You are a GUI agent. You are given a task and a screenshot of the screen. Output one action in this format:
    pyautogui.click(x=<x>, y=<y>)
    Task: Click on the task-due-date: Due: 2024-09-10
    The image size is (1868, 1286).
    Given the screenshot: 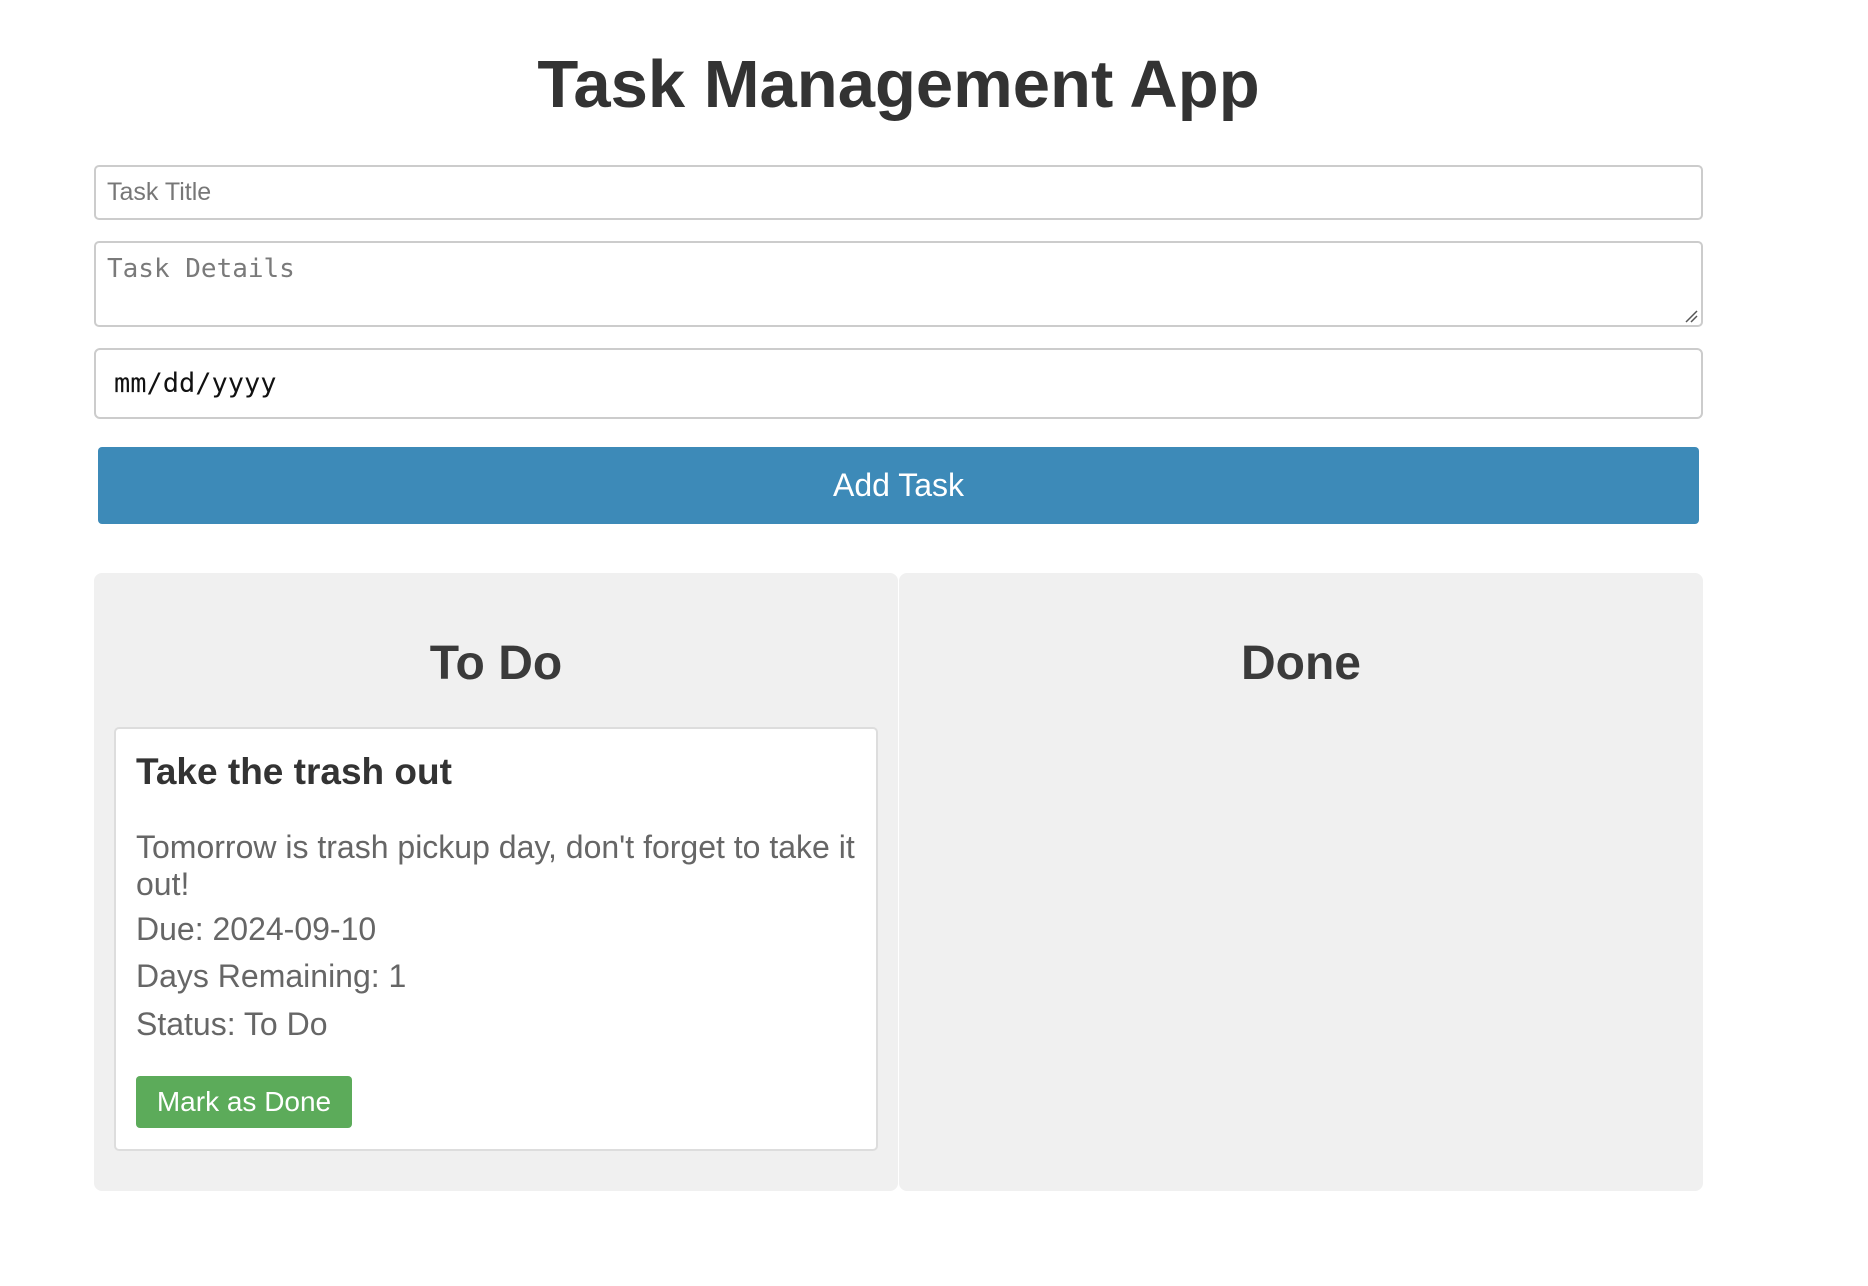 What is the action you would take?
    pyautogui.click(x=256, y=929)
    